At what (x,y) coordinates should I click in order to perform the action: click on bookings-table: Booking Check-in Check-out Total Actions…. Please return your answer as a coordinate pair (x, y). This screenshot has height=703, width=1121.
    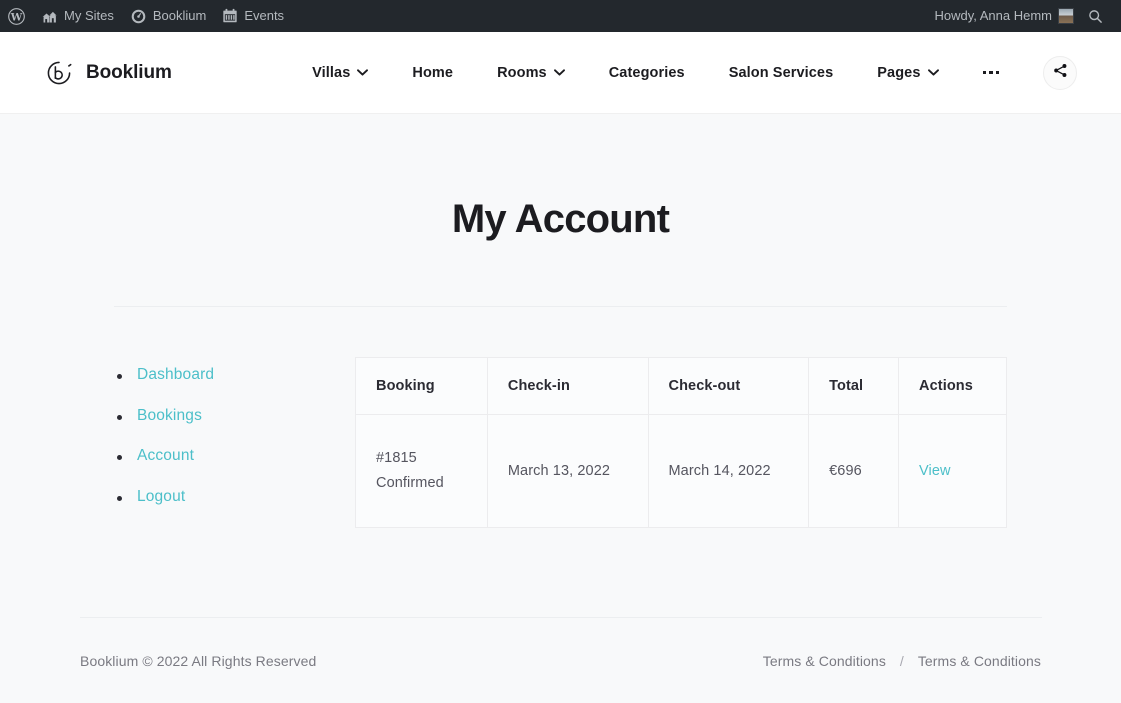
    Looking at the image, I should click on (681, 442).